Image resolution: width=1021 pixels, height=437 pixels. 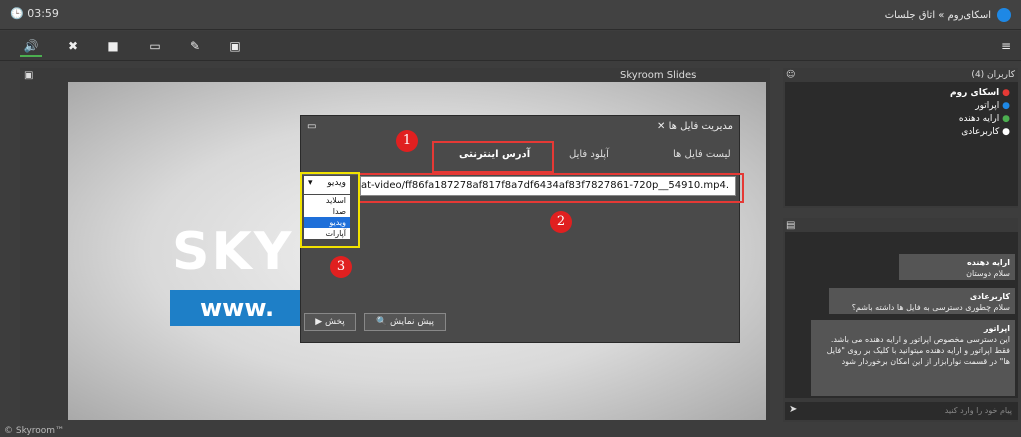 I want to click on skyroom-logo-icon, so click(x=1004, y=15).